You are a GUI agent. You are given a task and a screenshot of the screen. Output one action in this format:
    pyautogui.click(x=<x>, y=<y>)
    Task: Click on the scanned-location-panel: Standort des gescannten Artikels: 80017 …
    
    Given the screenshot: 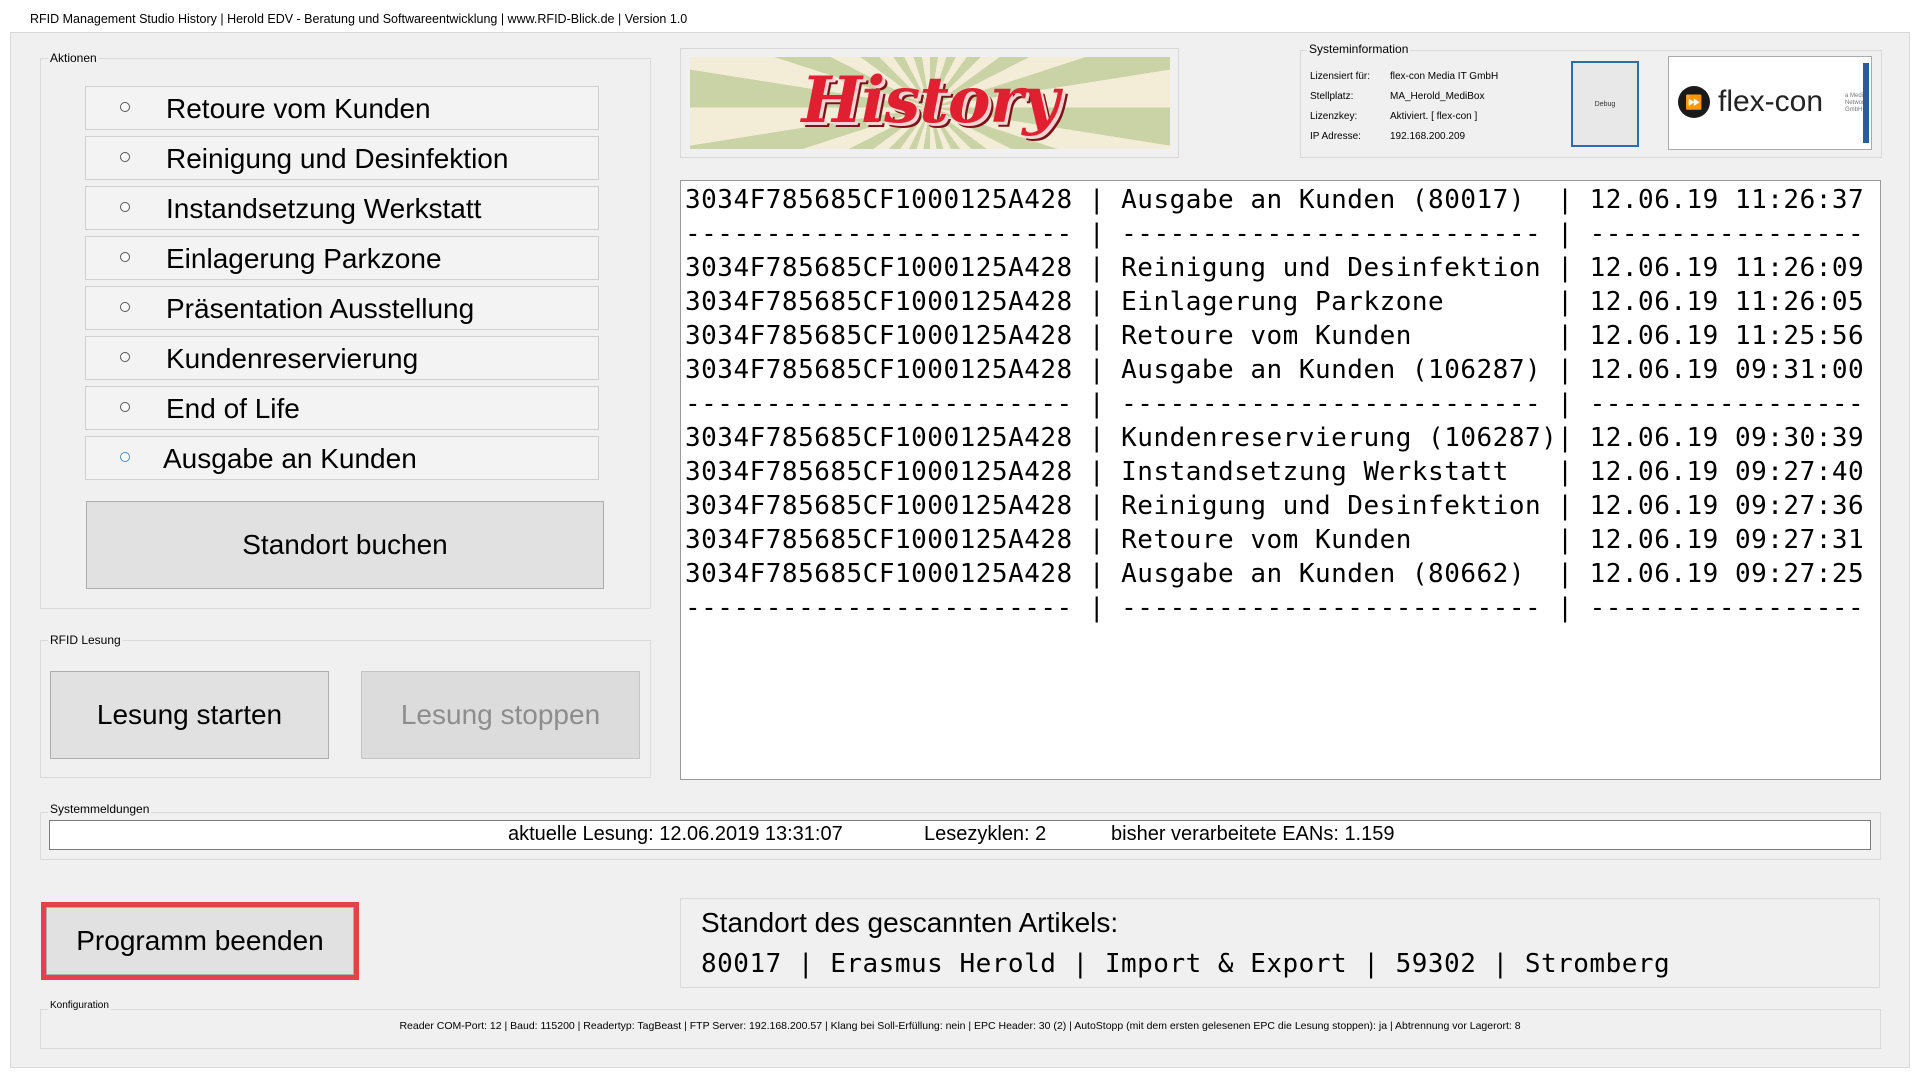 What is the action you would take?
    pyautogui.click(x=1280, y=943)
    